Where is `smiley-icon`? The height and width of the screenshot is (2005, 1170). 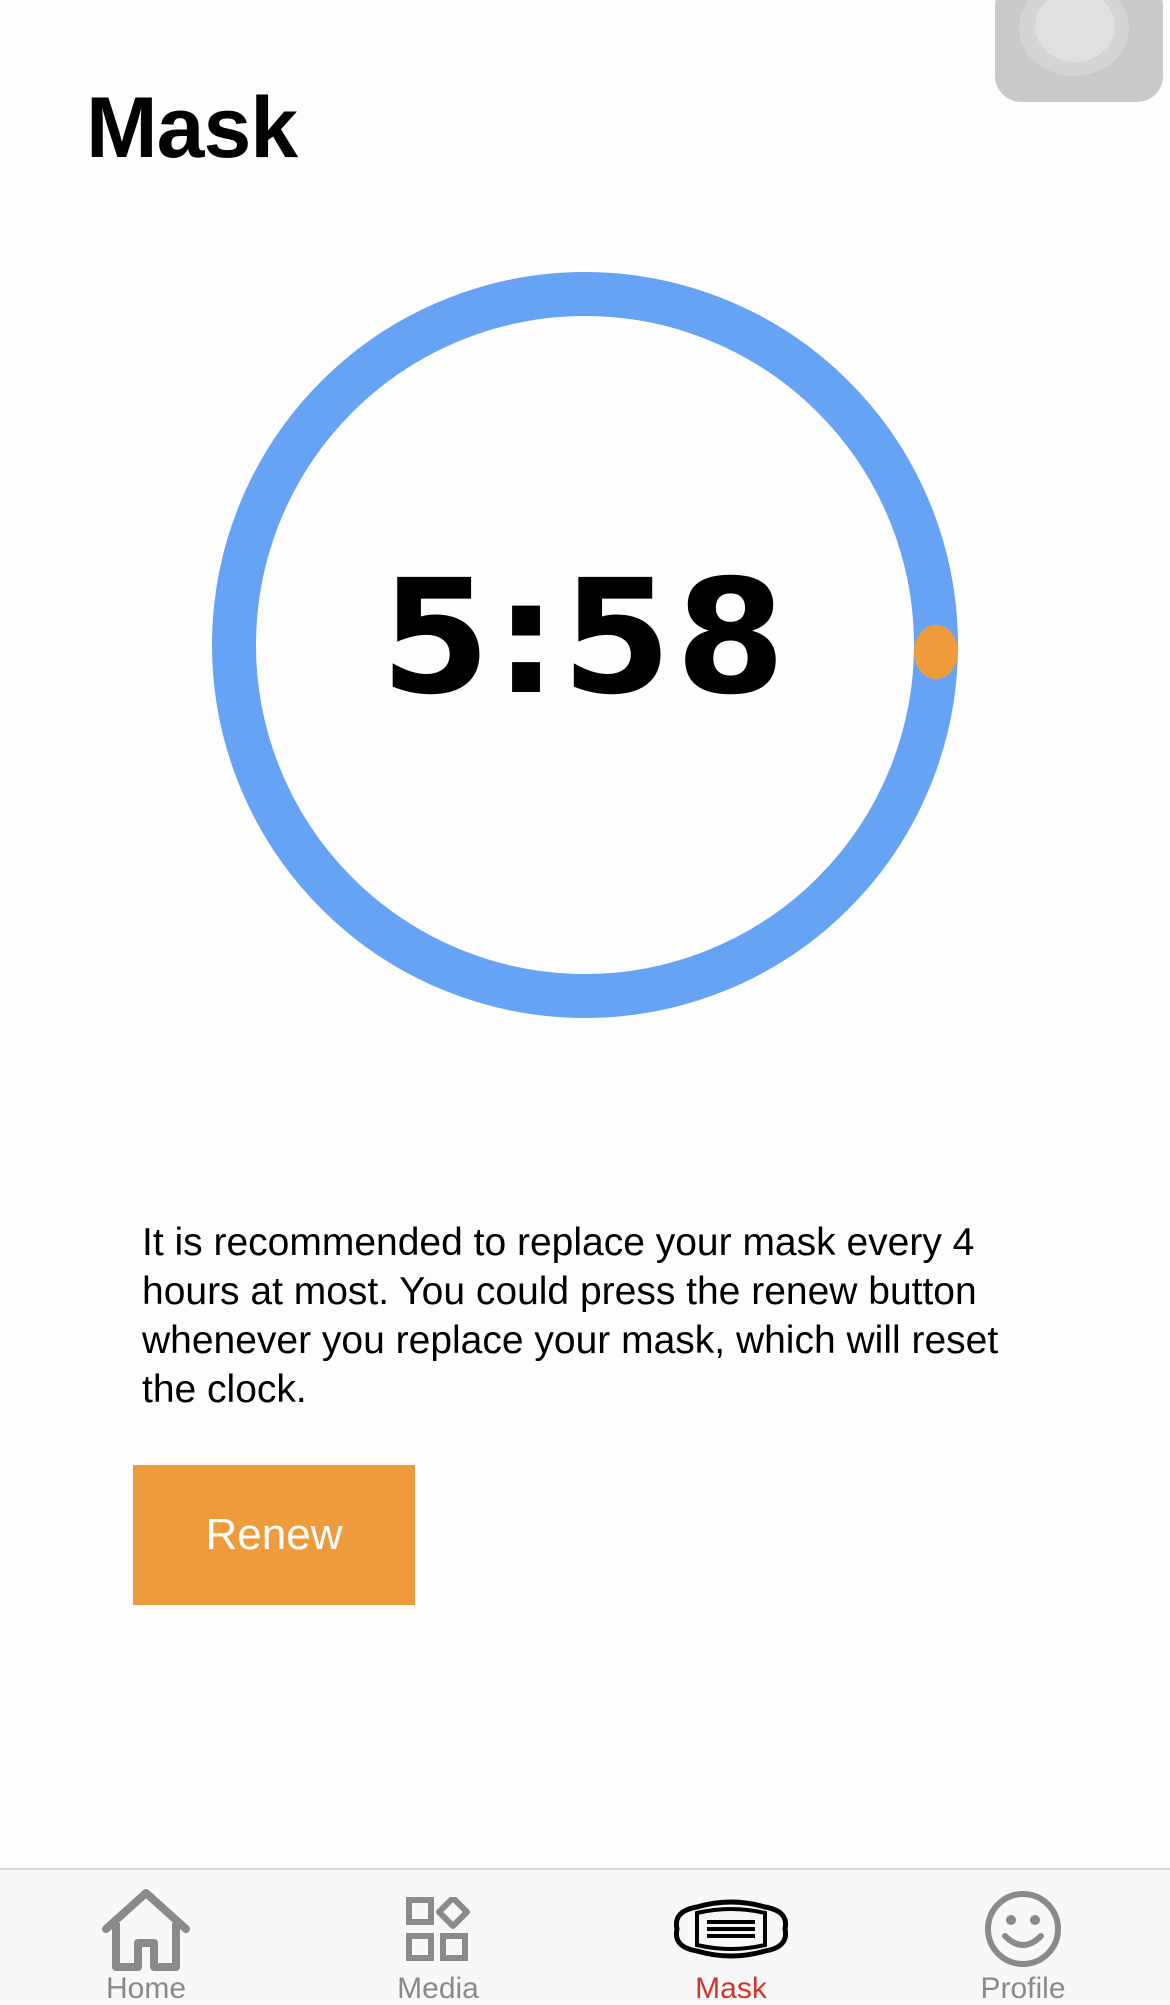 smiley-icon is located at coordinates (1023, 1929).